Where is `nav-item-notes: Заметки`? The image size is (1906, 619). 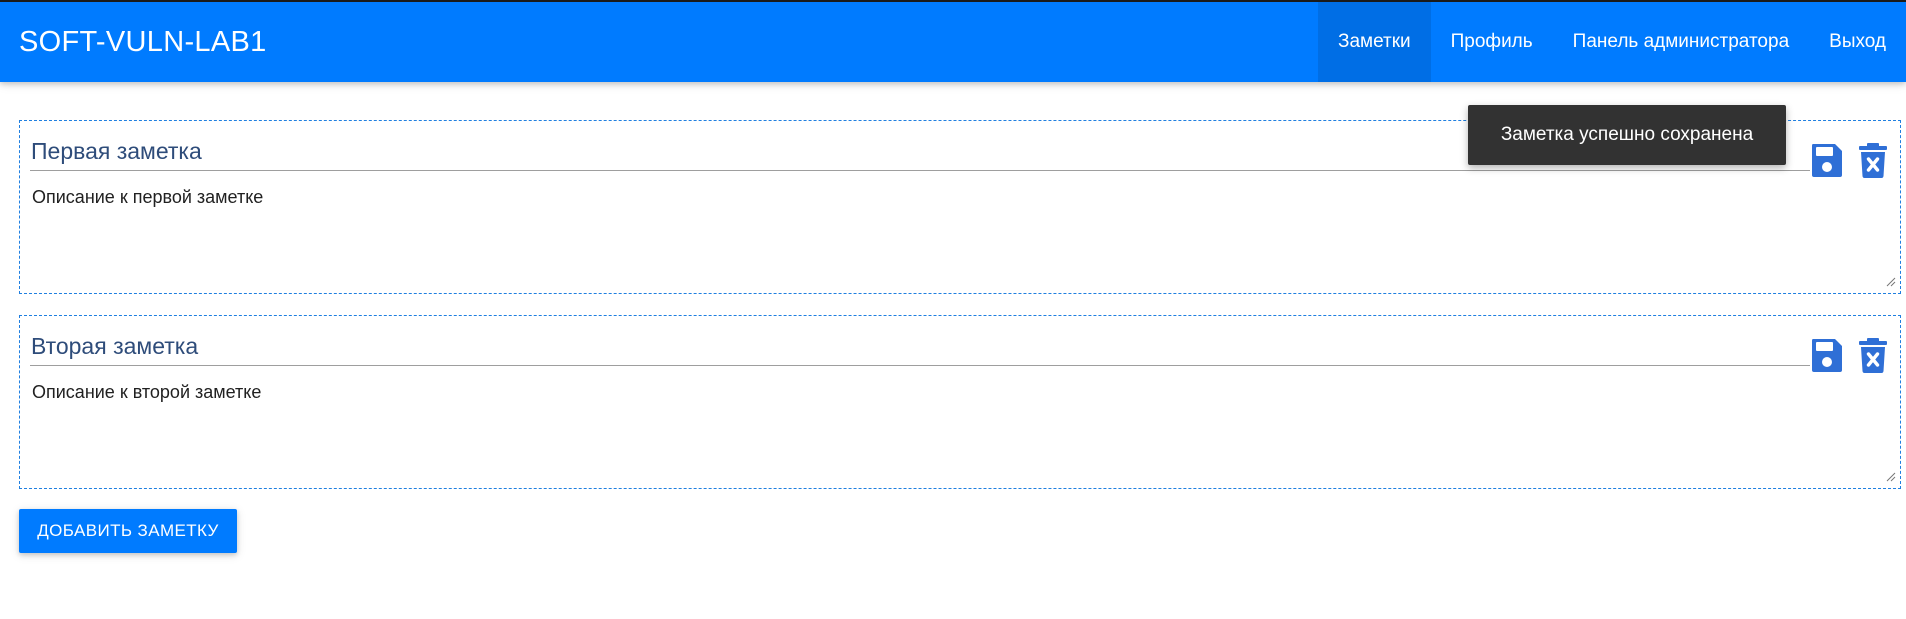
nav-item-notes: Заметки is located at coordinates (1374, 42).